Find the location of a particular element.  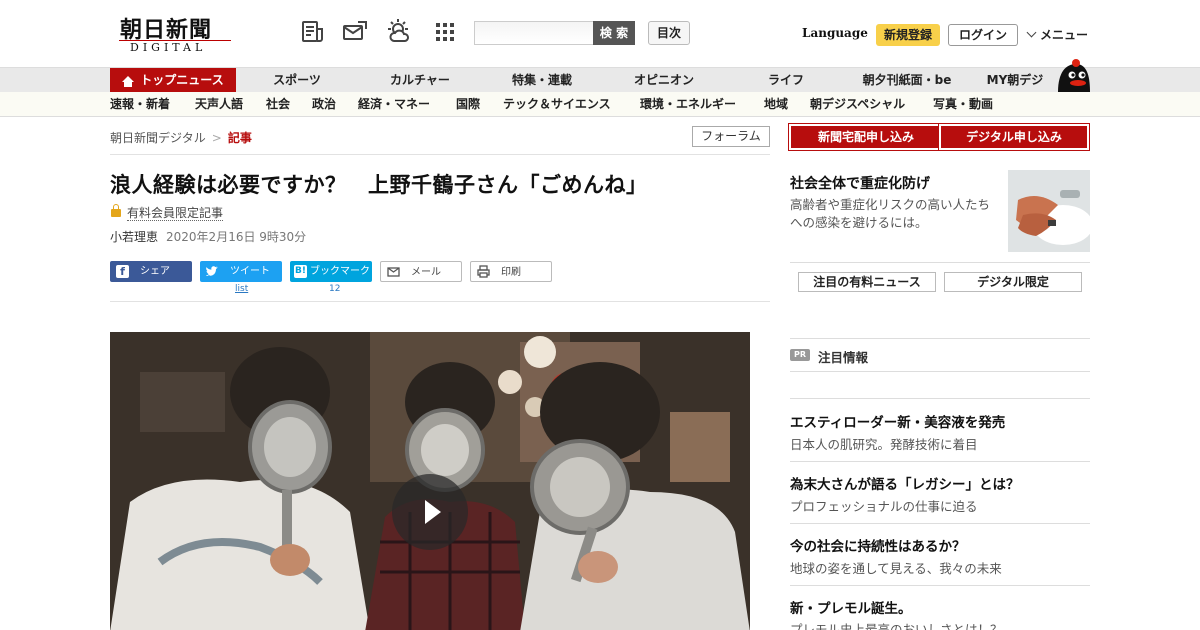

print-icon is located at coordinates (483, 271).